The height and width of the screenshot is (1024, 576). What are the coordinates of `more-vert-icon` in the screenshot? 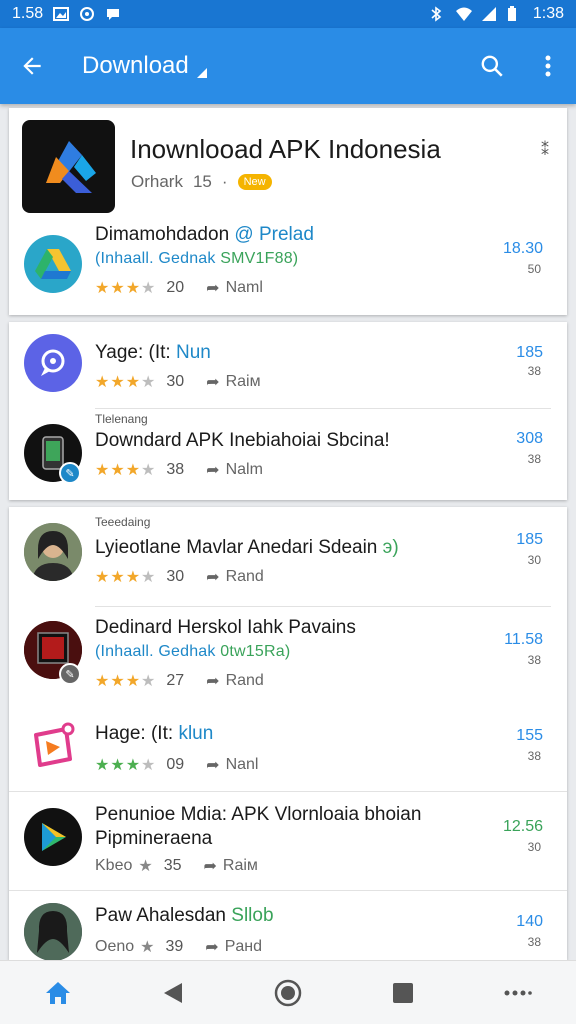 It's located at (548, 66).